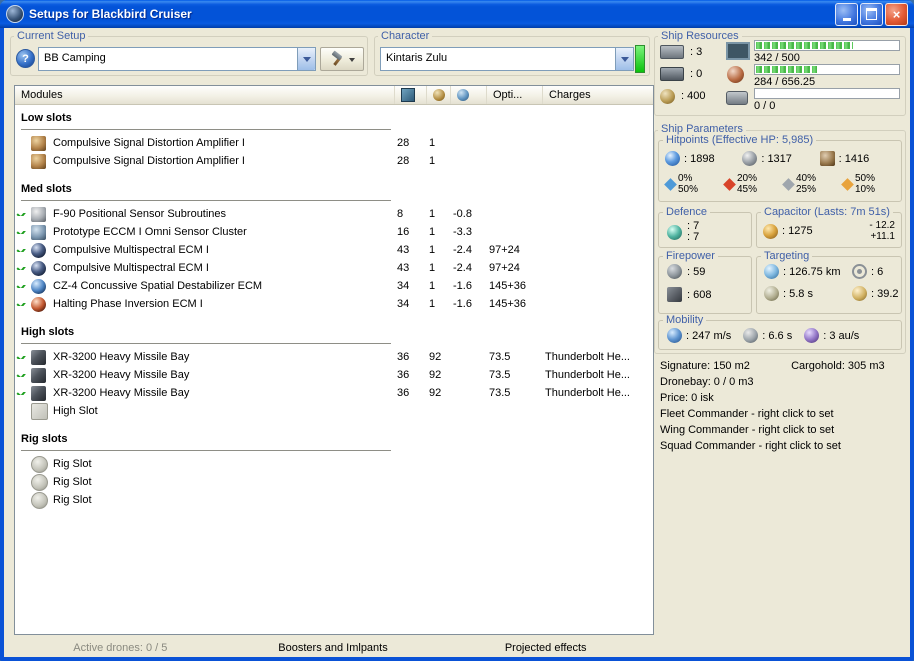  What do you see at coordinates (206, 442) in the screenshot?
I see `slot-group-header: Rig slots` at bounding box center [206, 442].